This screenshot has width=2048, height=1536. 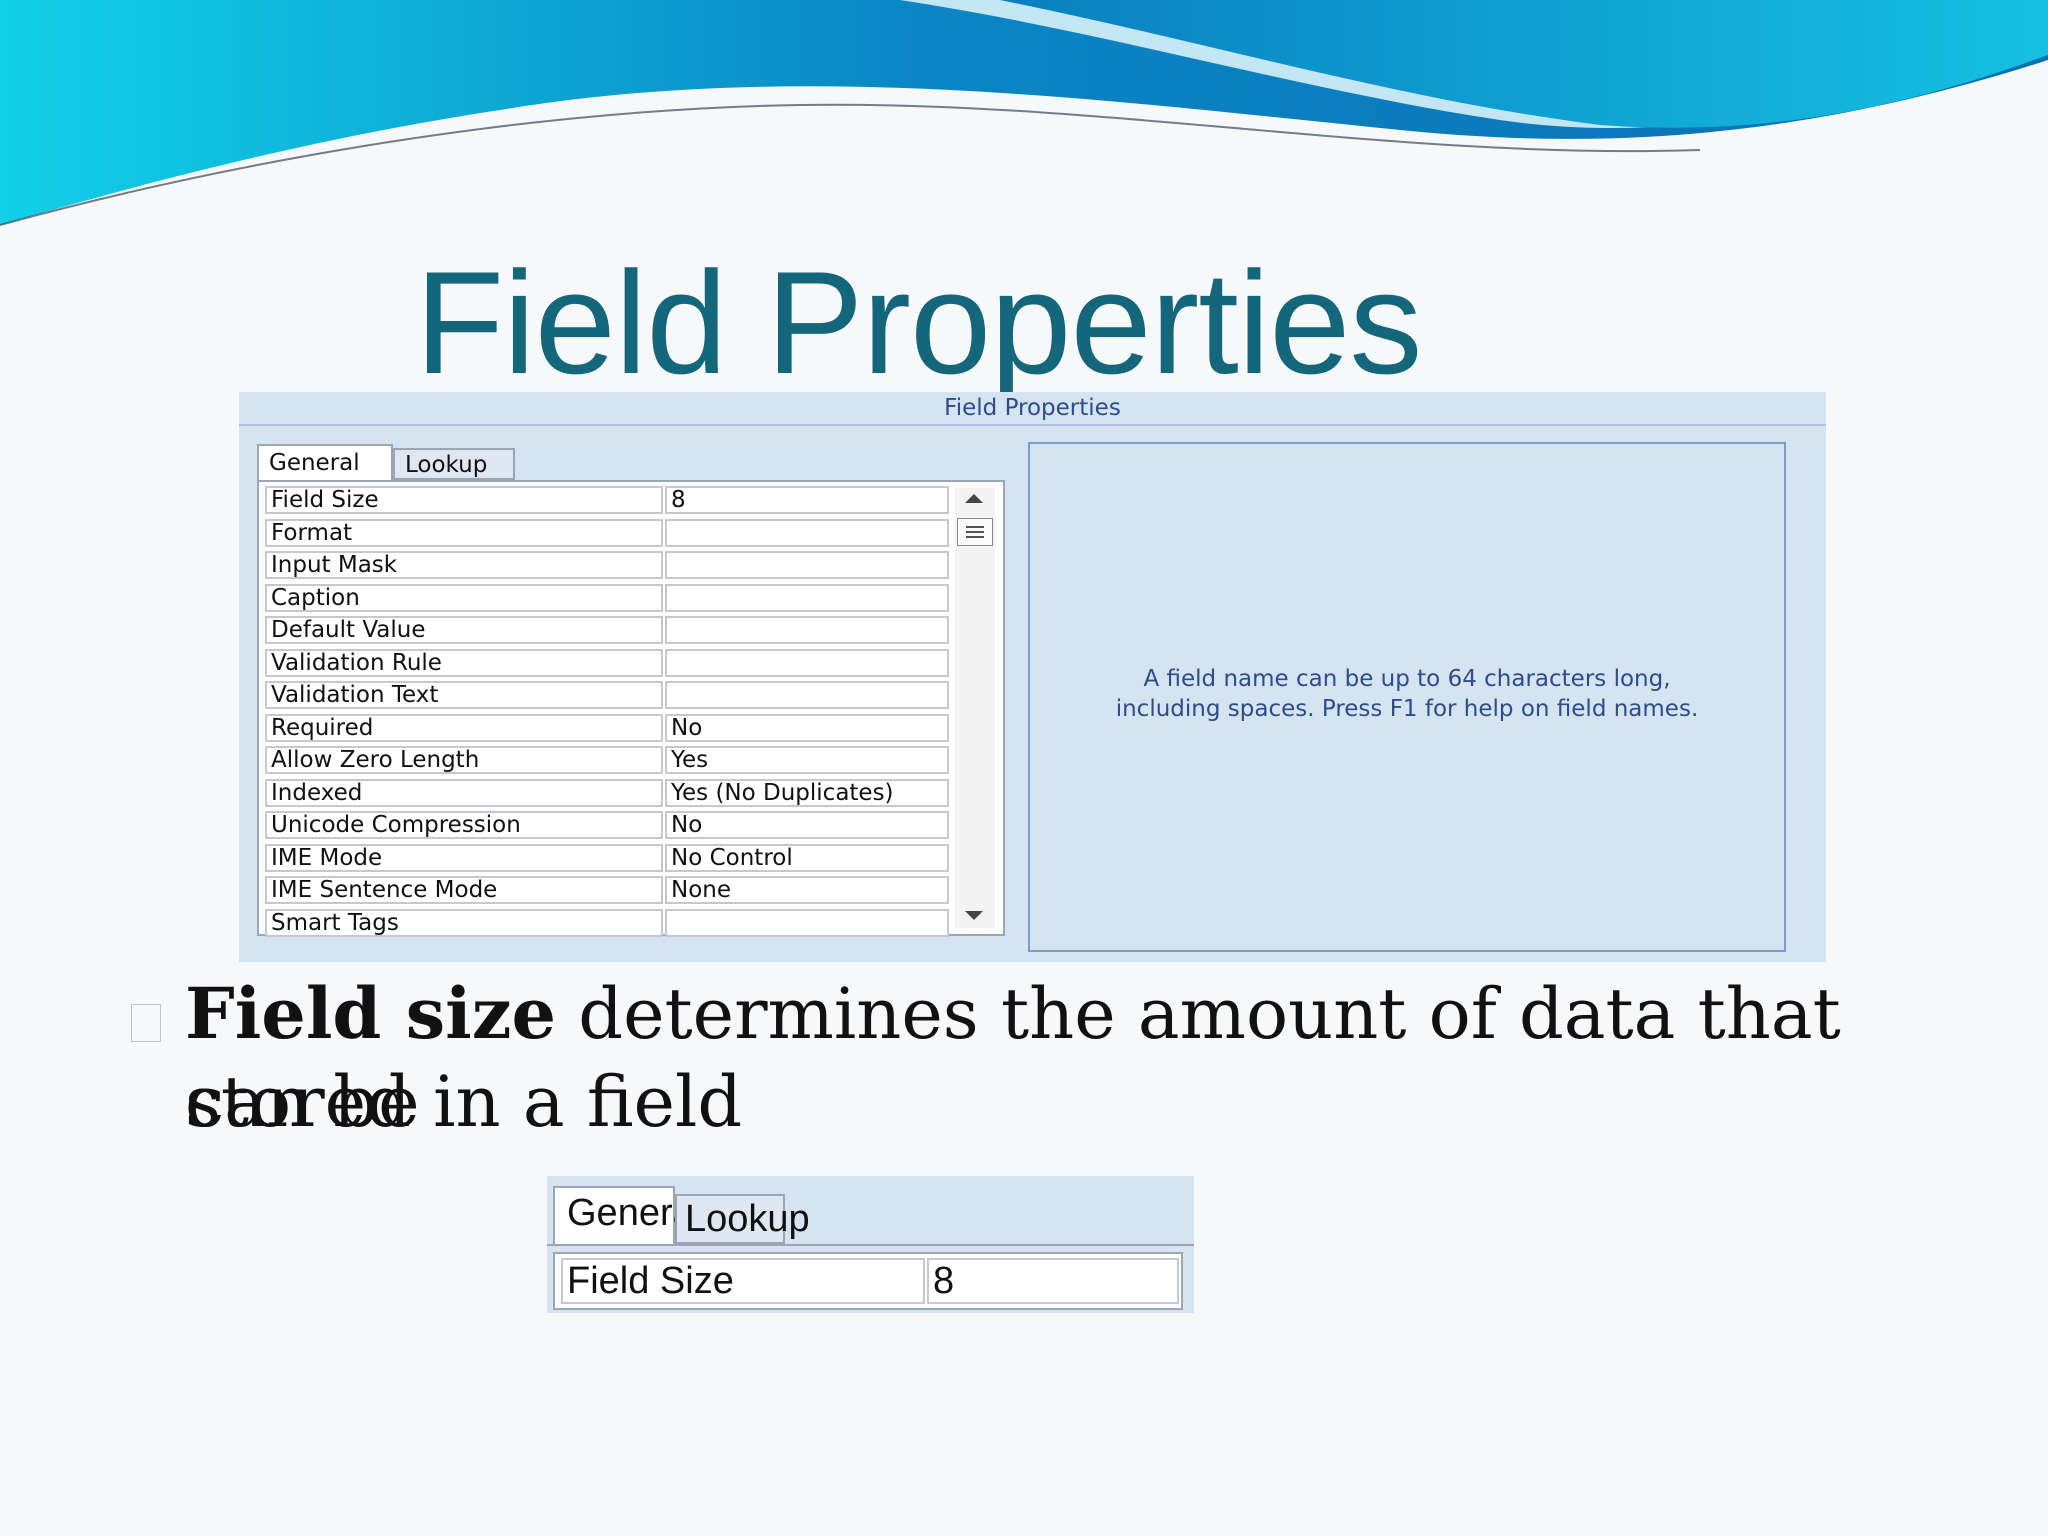 I want to click on property-row-validation-text: Validation Text, so click(x=607, y=696).